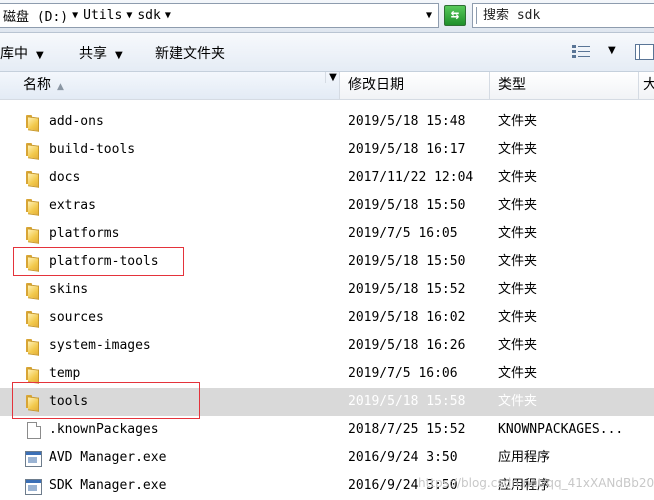  Describe the element at coordinates (327, 346) in the screenshot. I see `file-row-system-images: system-images 2019/5/18 16:26 文件夹` at that location.